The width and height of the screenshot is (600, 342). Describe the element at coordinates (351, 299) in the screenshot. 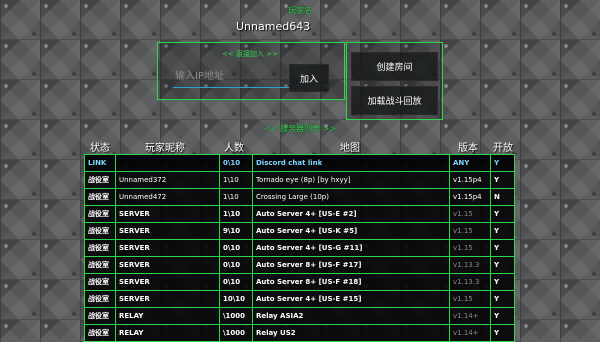

I see `map-cell: Auto Server 4+ [US-E #15]` at that location.